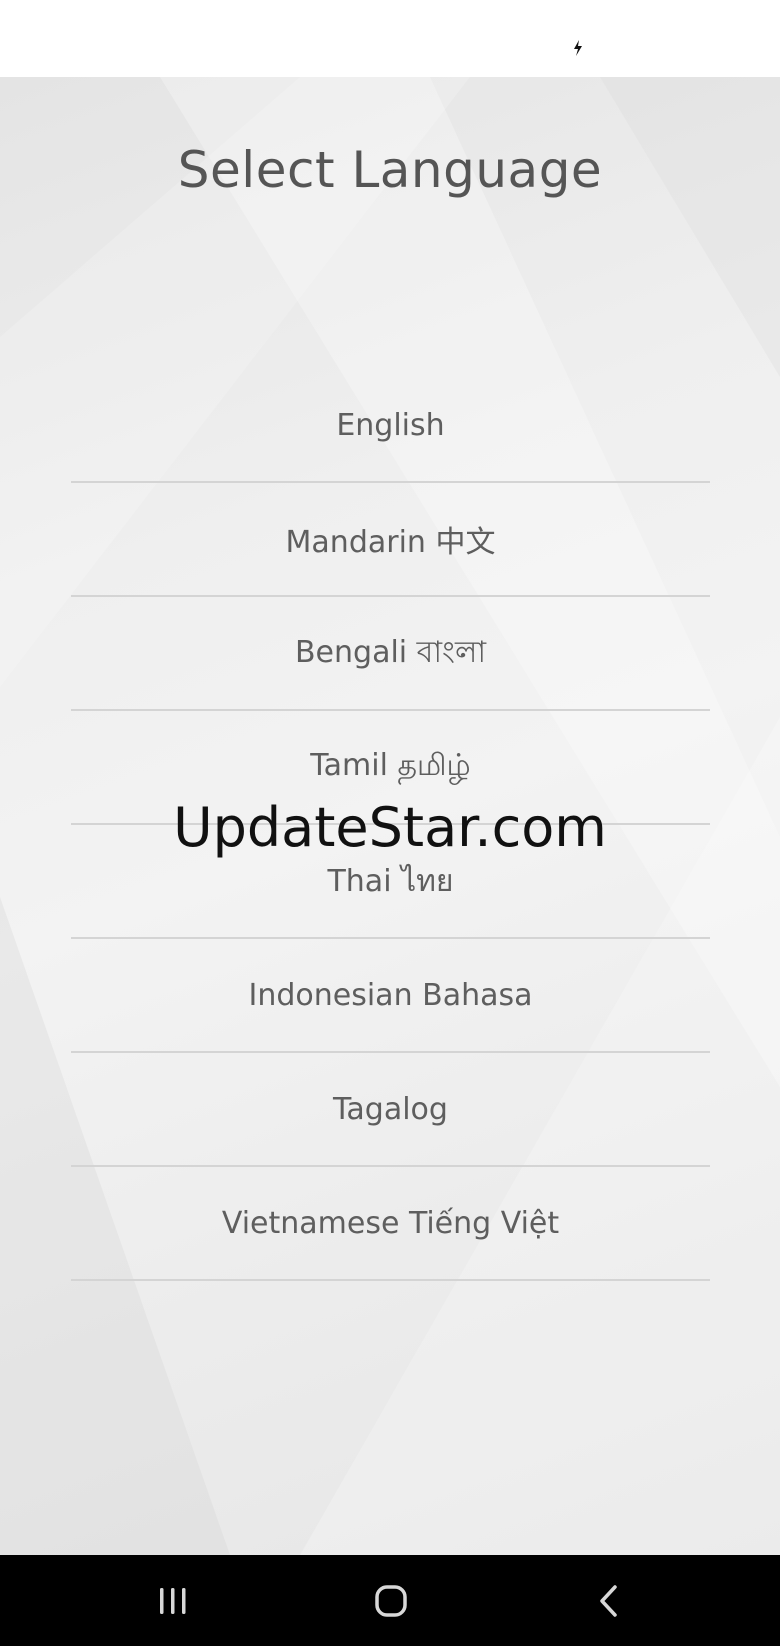 The width and height of the screenshot is (780, 1646). What do you see at coordinates (390, 1110) in the screenshot?
I see `language-option-tagalog: Tagalog` at bounding box center [390, 1110].